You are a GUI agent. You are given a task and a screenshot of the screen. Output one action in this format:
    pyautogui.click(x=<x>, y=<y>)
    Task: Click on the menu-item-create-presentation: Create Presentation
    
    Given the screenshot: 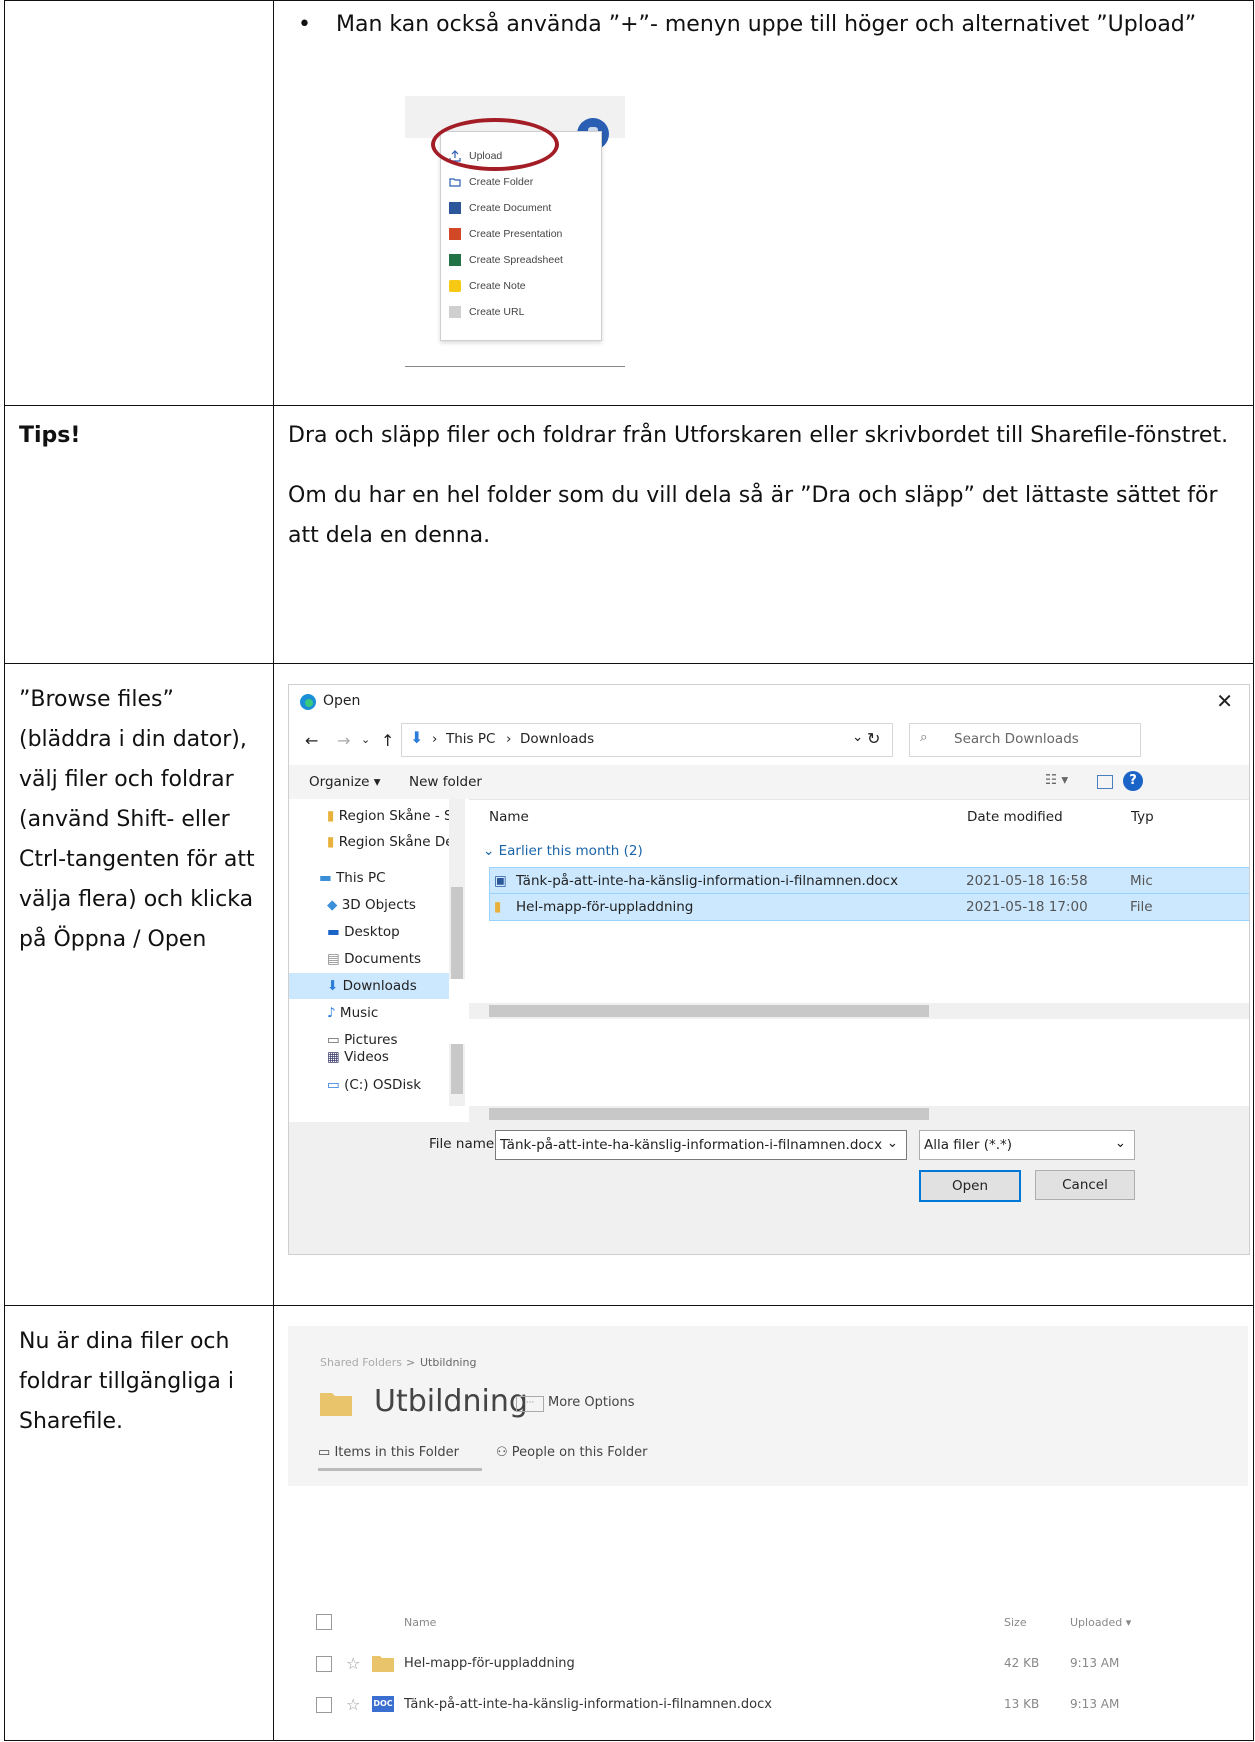 What is the action you would take?
    pyautogui.click(x=505, y=234)
    